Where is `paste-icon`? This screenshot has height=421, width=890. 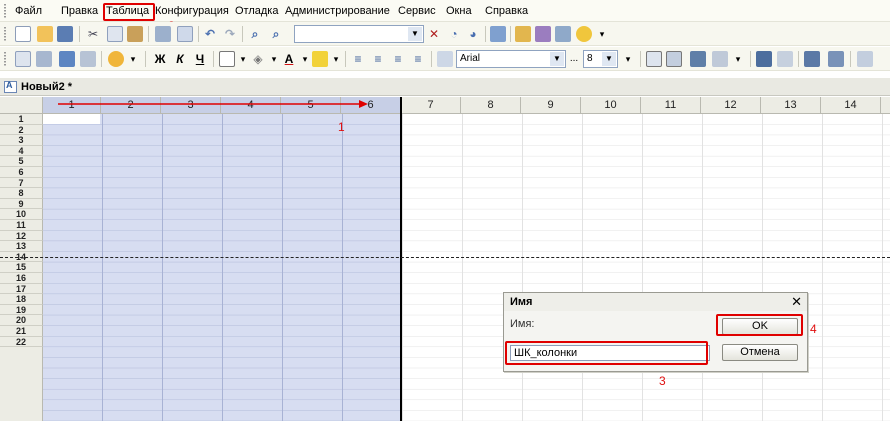 paste-icon is located at coordinates (135, 34).